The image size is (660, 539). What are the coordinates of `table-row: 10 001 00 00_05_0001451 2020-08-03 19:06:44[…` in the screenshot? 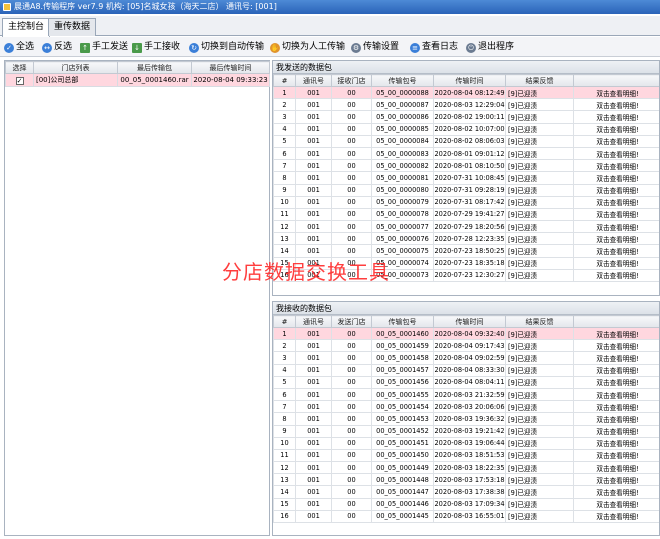 It's located at (466, 443).